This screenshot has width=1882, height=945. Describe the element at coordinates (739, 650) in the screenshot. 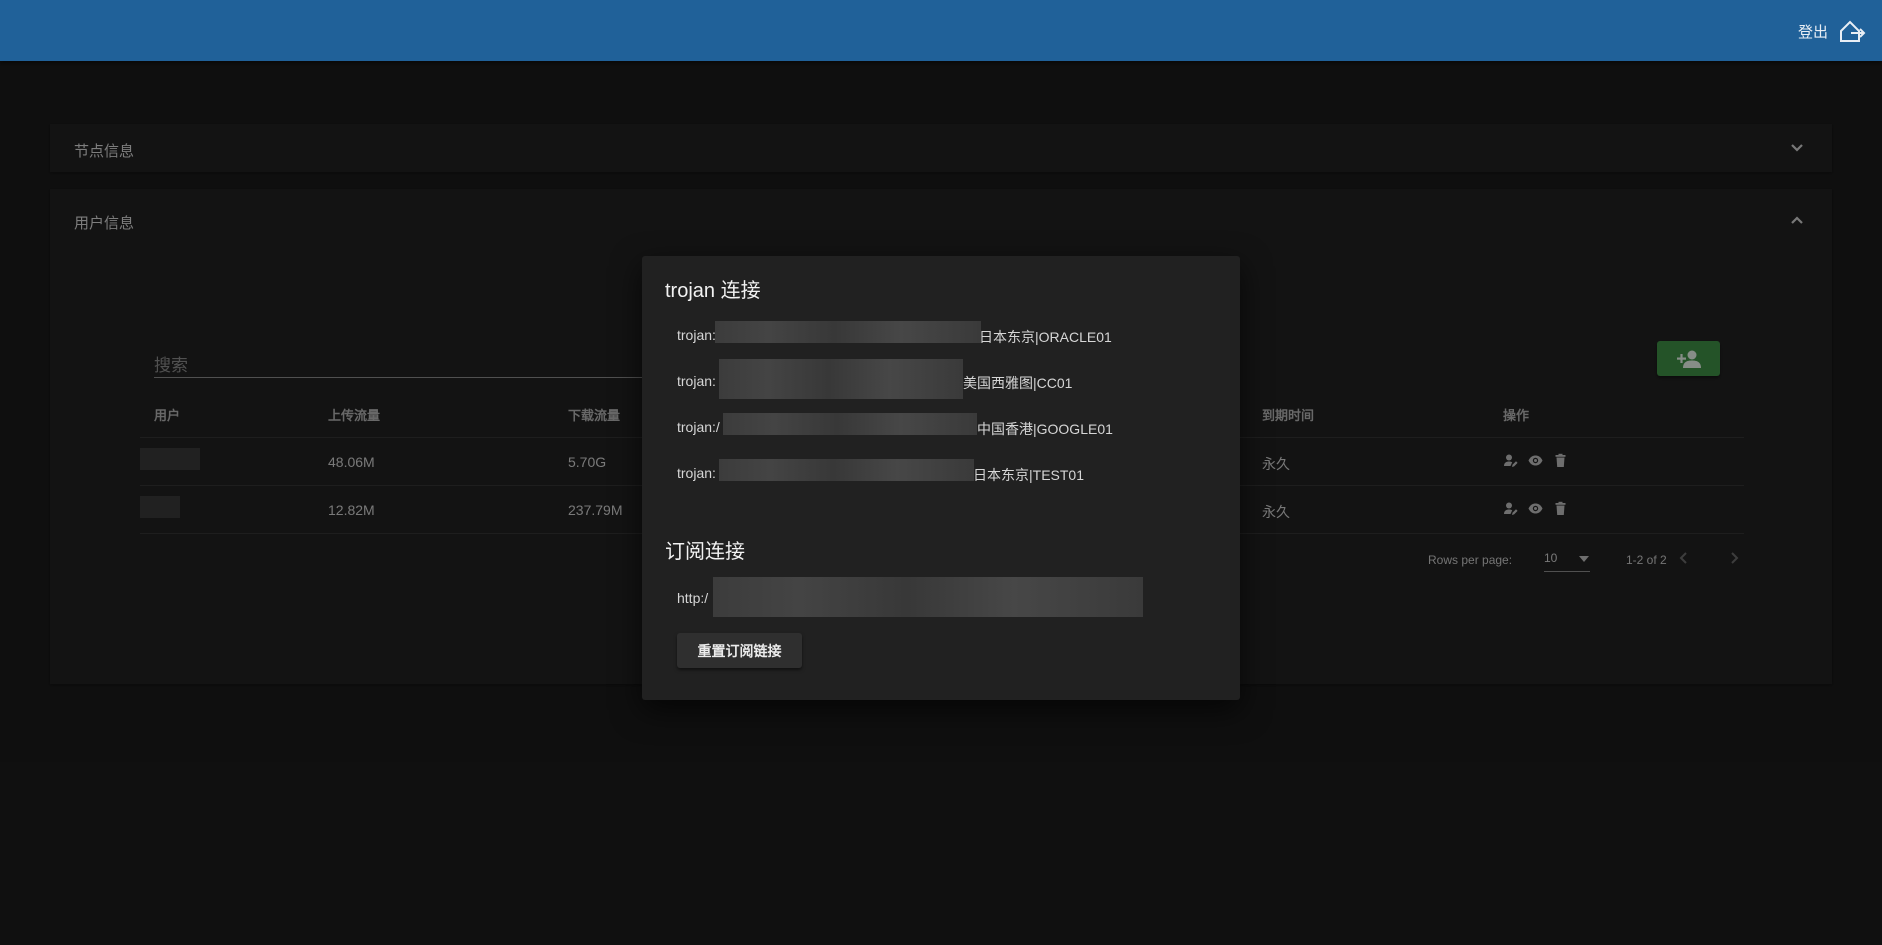

I see `reset-subscription-button: 重置订阅链接` at that location.